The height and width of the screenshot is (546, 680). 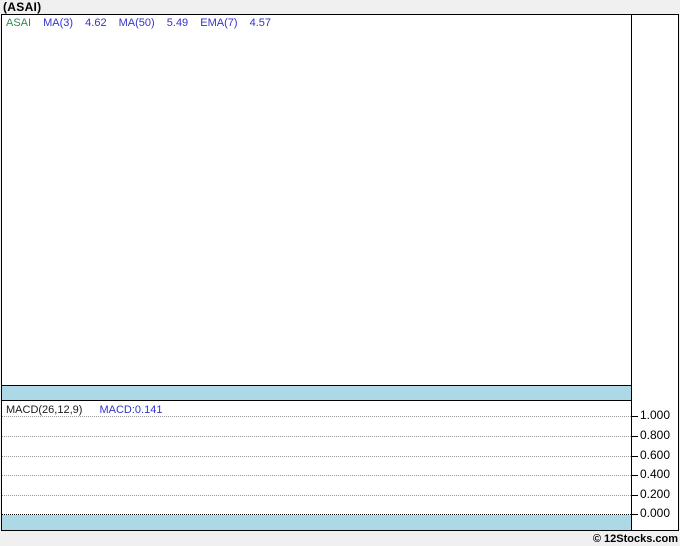 What do you see at coordinates (316, 475) in the screenshot?
I see `gridline-0.400` at bounding box center [316, 475].